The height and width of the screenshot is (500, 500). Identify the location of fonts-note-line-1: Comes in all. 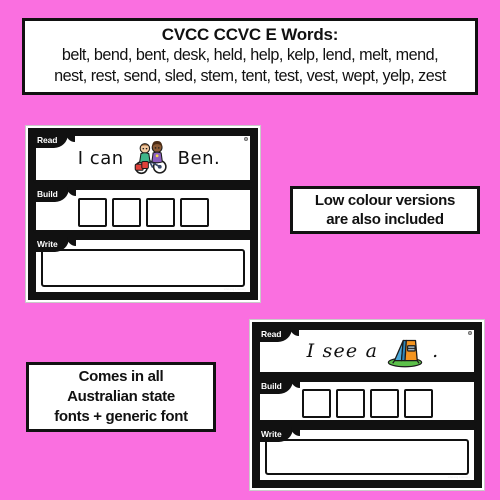
(121, 376).